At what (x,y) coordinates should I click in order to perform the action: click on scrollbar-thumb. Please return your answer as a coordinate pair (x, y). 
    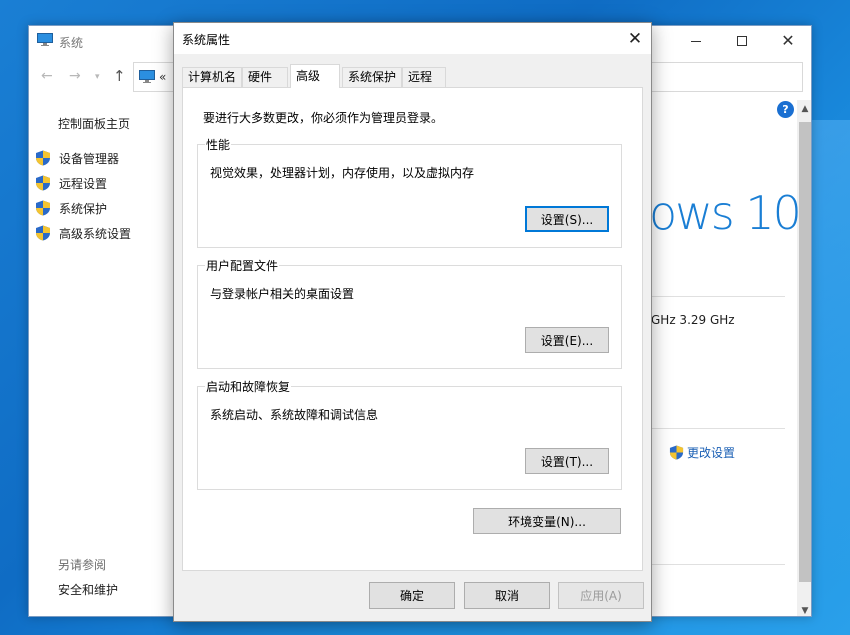
    Looking at the image, I should click on (805, 352).